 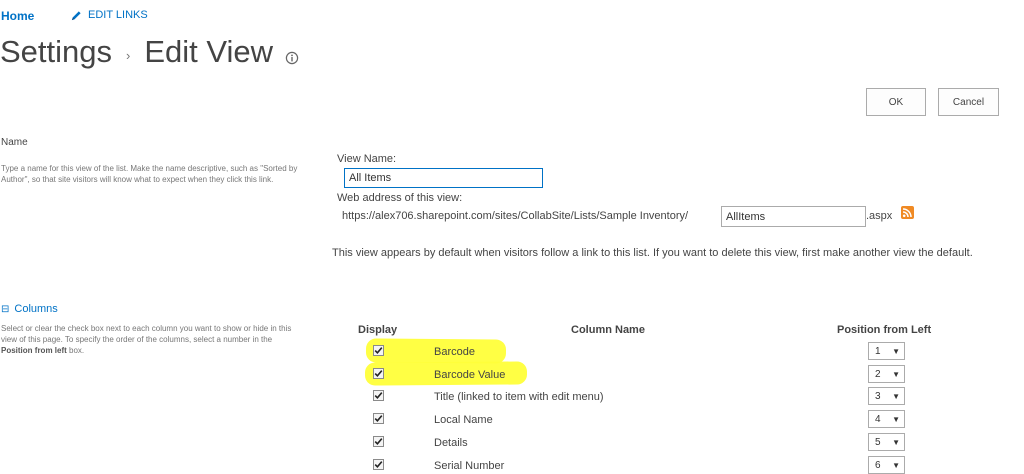 What do you see at coordinates (118, 15) in the screenshot?
I see `edit-links-label: EDIT LINKS` at bounding box center [118, 15].